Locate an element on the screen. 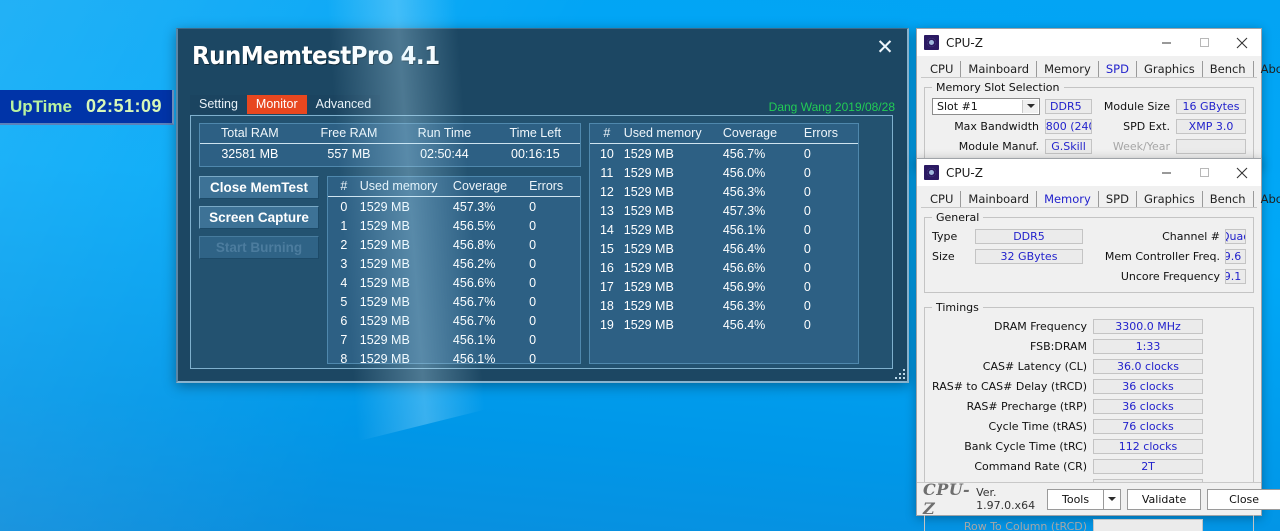 The width and height of the screenshot is (1280, 531). table-row: 11 1529 MB 456.0% 0 is located at coordinates (724, 172).